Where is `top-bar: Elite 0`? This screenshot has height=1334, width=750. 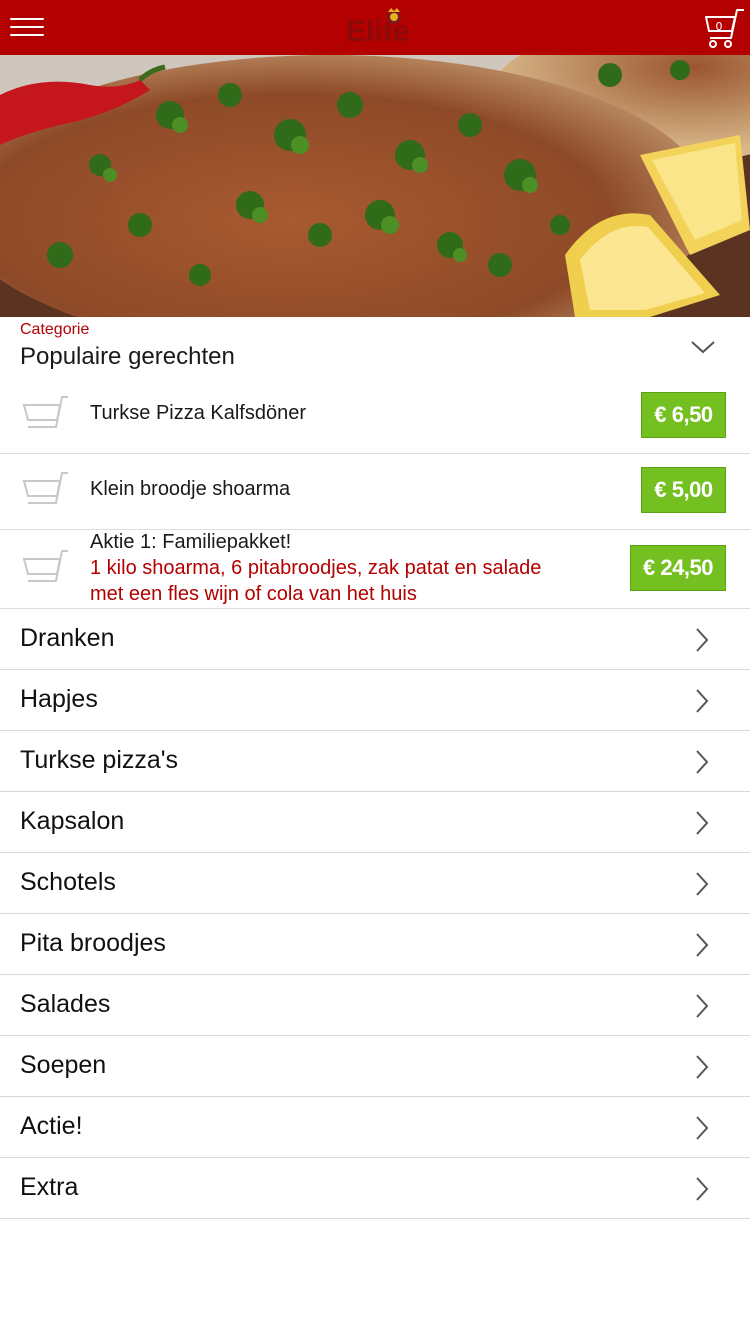
top-bar: Elite 0 is located at coordinates (375, 27).